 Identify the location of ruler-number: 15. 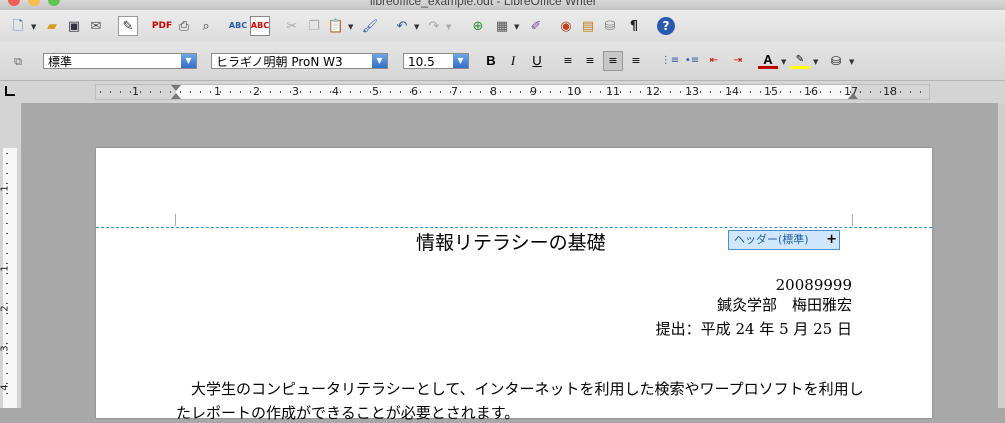
(771, 91).